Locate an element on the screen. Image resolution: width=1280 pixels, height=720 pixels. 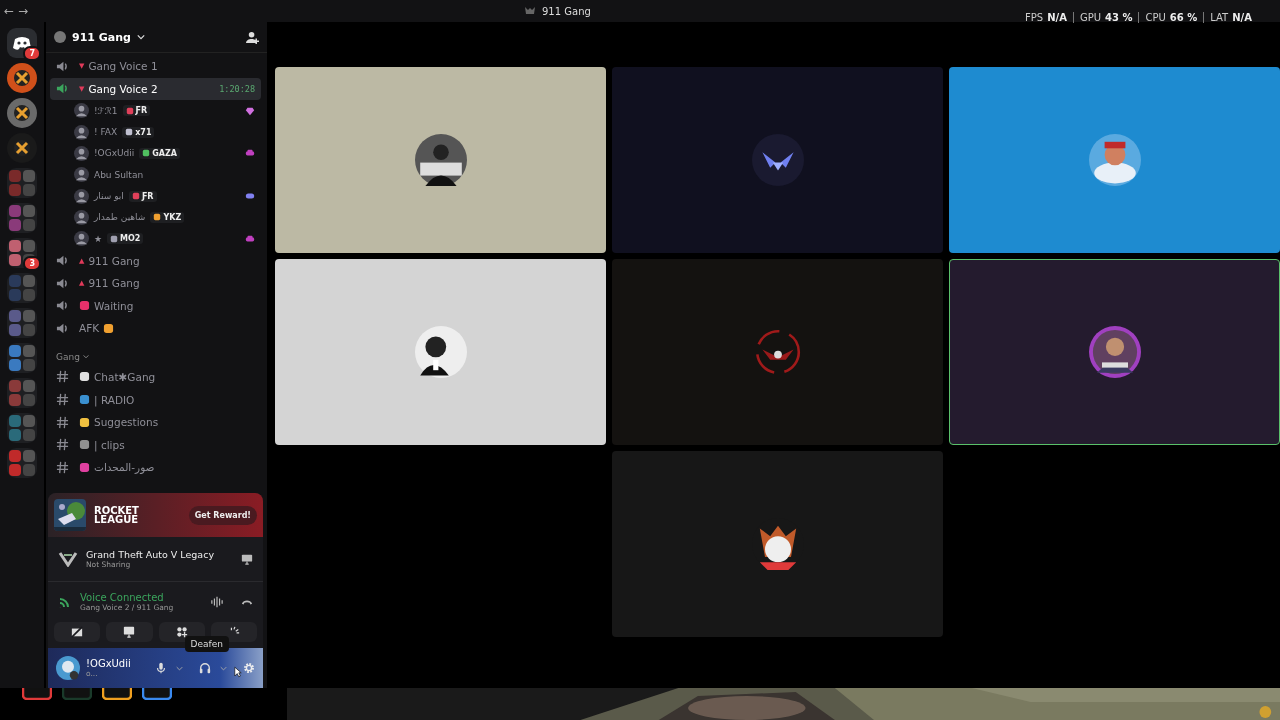
stat-value: N/A is located at coordinates (1057, 17).